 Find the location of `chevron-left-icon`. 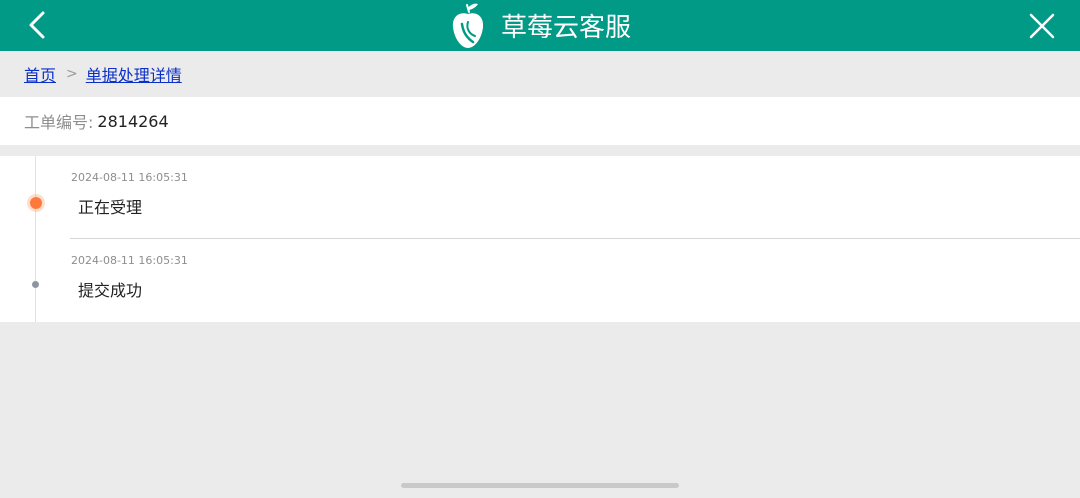

chevron-left-icon is located at coordinates (37, 25).